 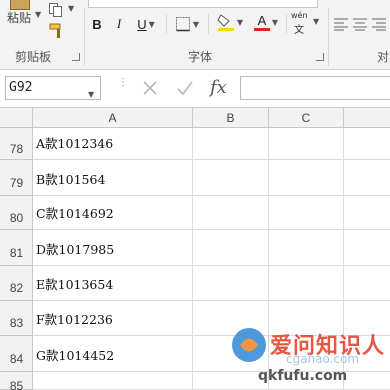 I want to click on cell-value: C款1014692, so click(x=75, y=213).